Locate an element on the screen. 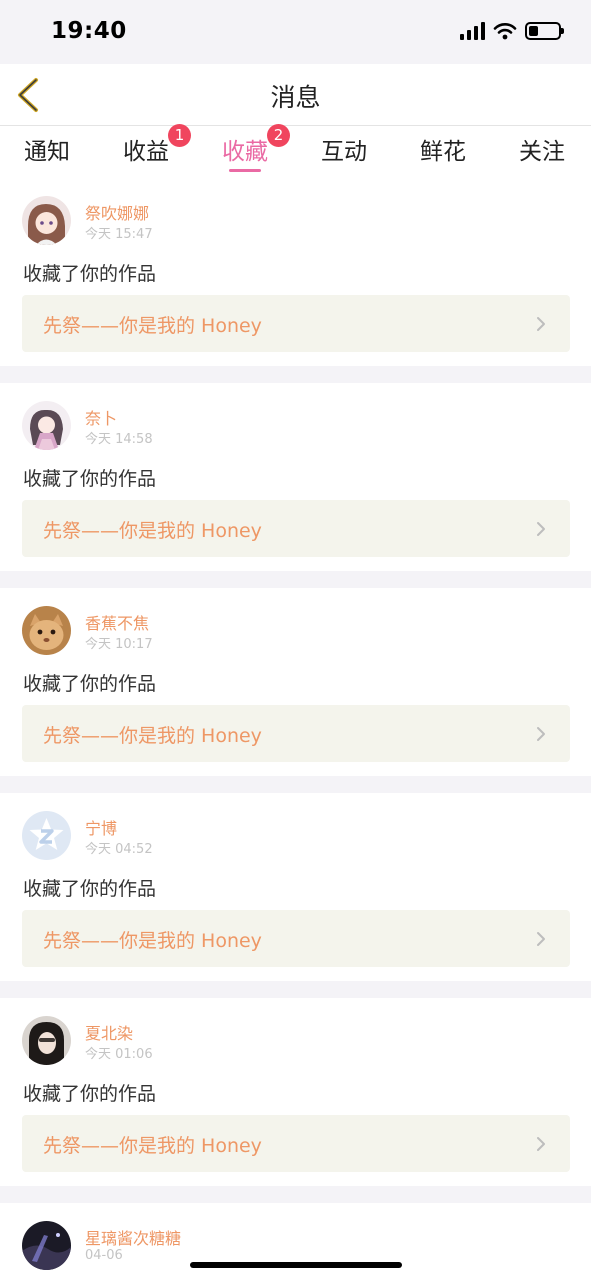 This screenshot has height=1280, width=591. user-name: 夏北染 is located at coordinates (109, 1032).